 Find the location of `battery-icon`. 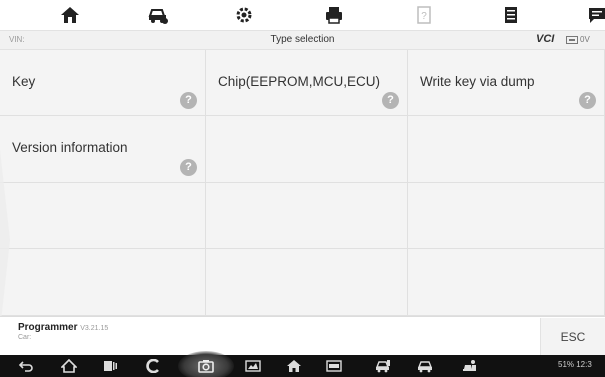

battery-icon is located at coordinates (572, 39).